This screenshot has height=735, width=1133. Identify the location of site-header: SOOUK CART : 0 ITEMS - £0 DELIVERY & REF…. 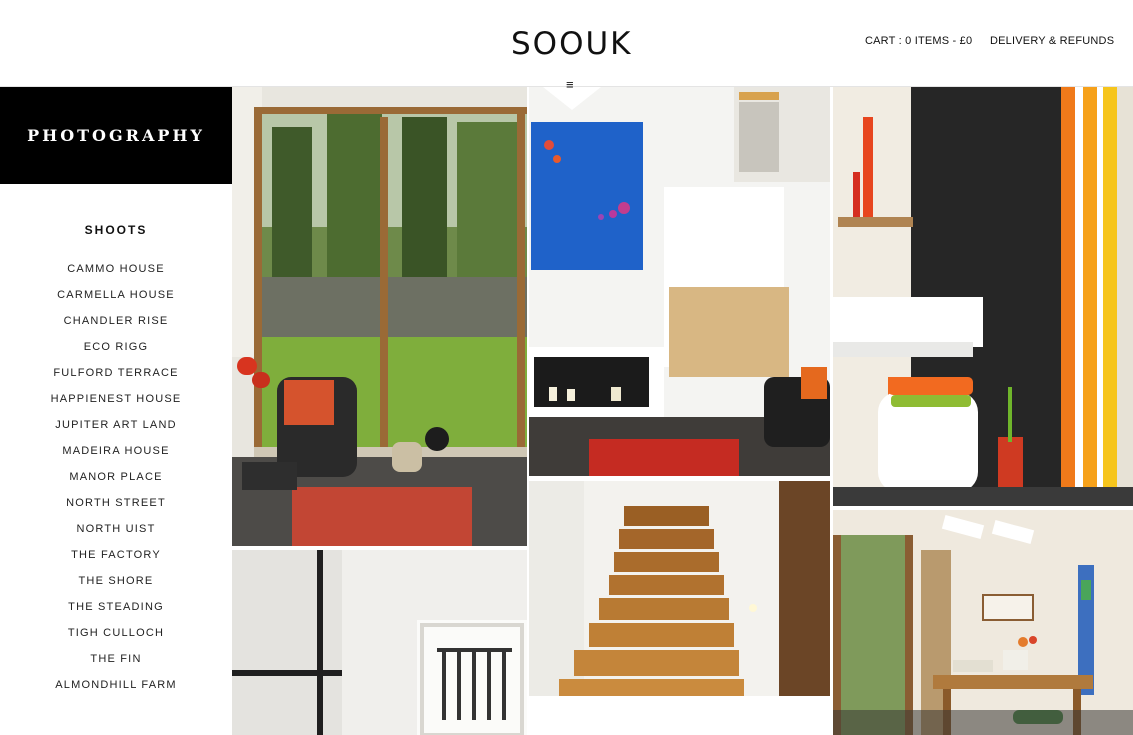
(566, 43).